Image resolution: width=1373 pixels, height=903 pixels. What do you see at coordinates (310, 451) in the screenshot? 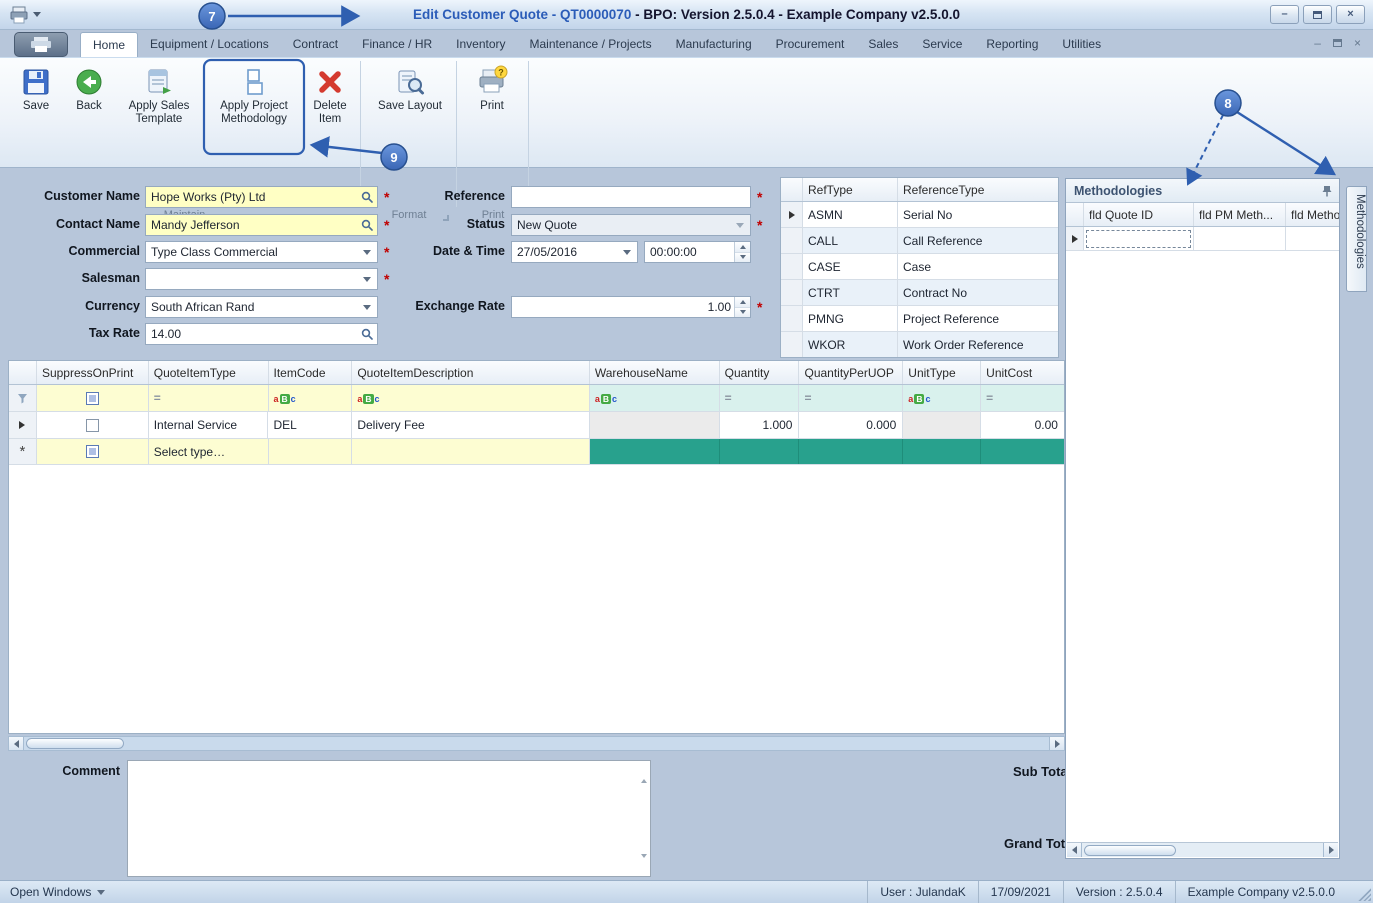
I see `code-cell` at bounding box center [310, 451].